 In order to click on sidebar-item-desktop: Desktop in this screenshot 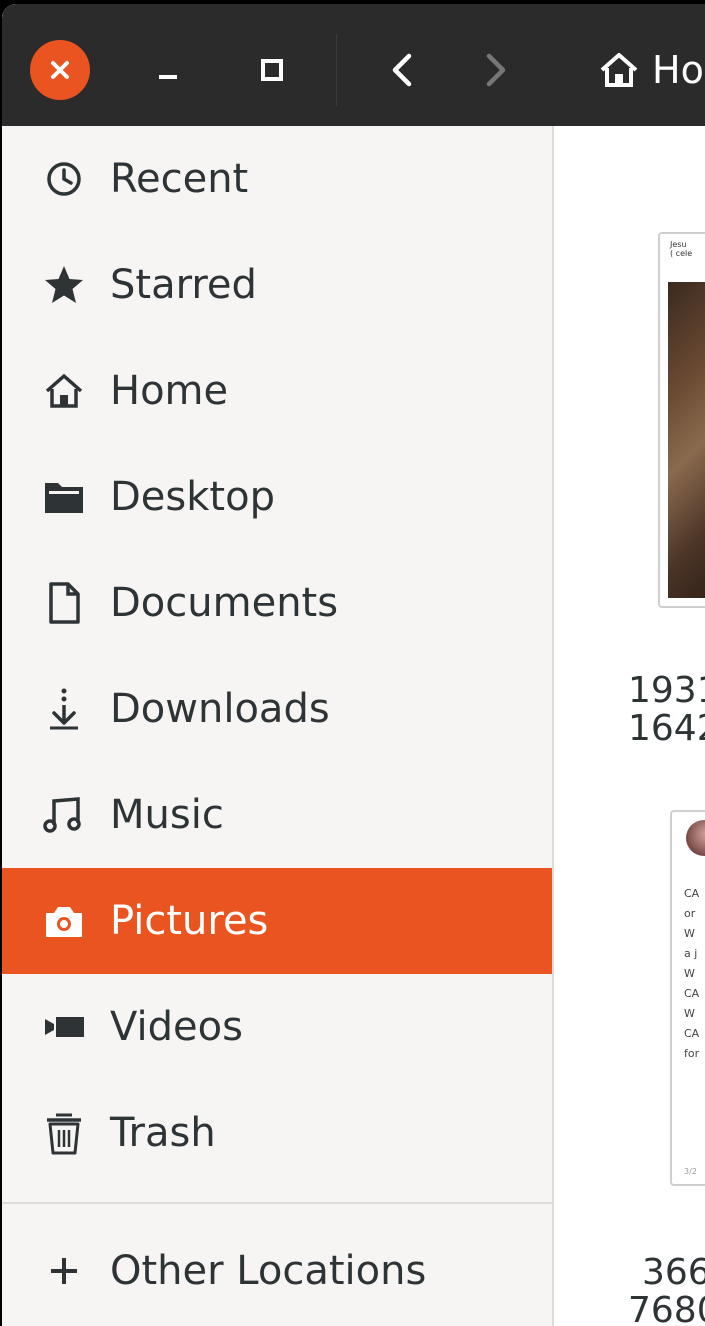, I will do `click(277, 497)`.